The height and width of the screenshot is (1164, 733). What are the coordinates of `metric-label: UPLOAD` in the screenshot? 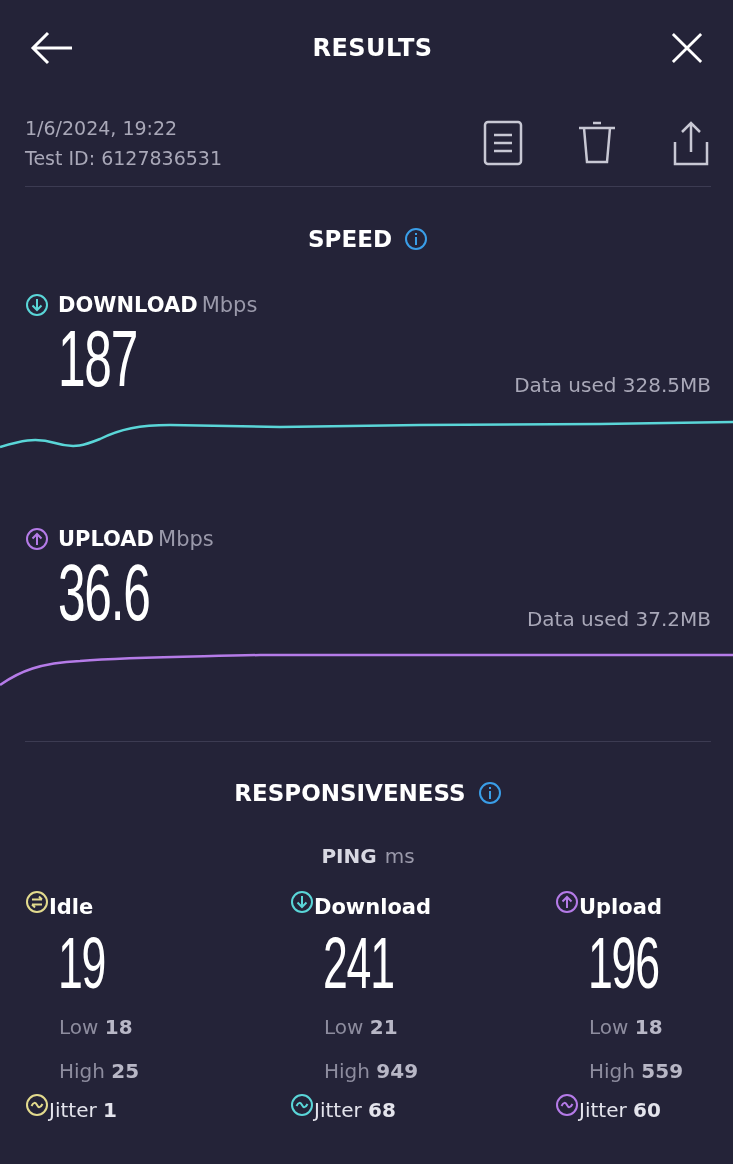 It's located at (106, 539).